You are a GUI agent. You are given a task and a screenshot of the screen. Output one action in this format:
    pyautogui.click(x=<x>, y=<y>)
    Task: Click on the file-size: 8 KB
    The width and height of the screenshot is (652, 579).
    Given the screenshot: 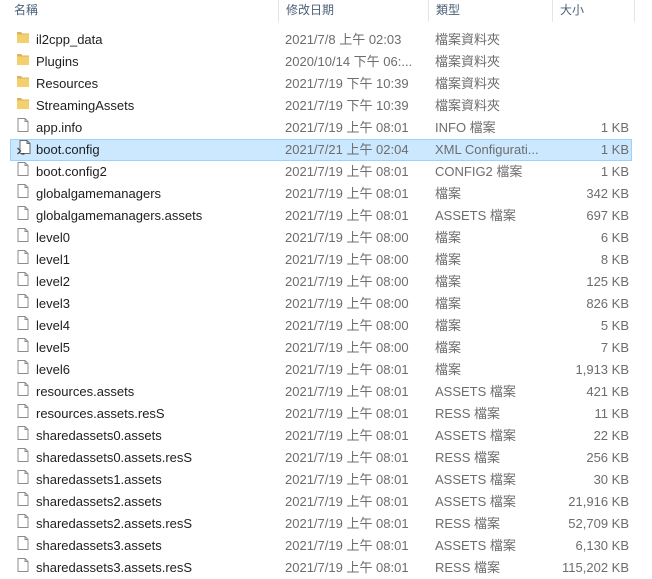 What is the action you would take?
    pyautogui.click(x=614, y=259)
    